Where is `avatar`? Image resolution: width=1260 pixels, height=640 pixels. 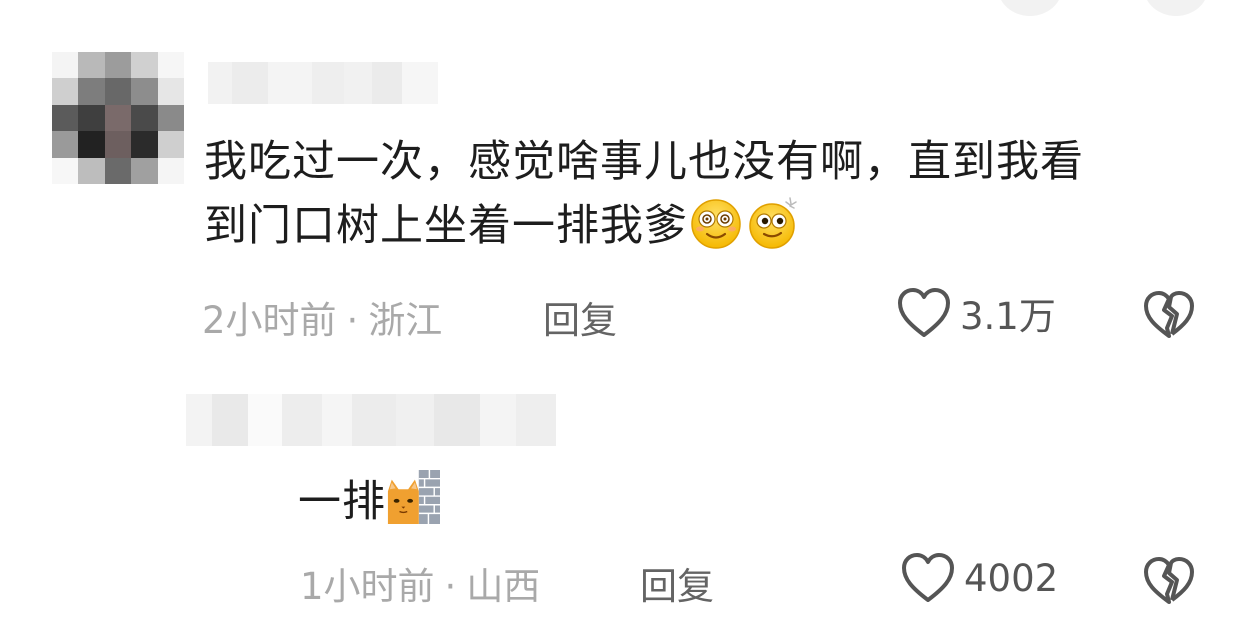 avatar is located at coordinates (118, 118).